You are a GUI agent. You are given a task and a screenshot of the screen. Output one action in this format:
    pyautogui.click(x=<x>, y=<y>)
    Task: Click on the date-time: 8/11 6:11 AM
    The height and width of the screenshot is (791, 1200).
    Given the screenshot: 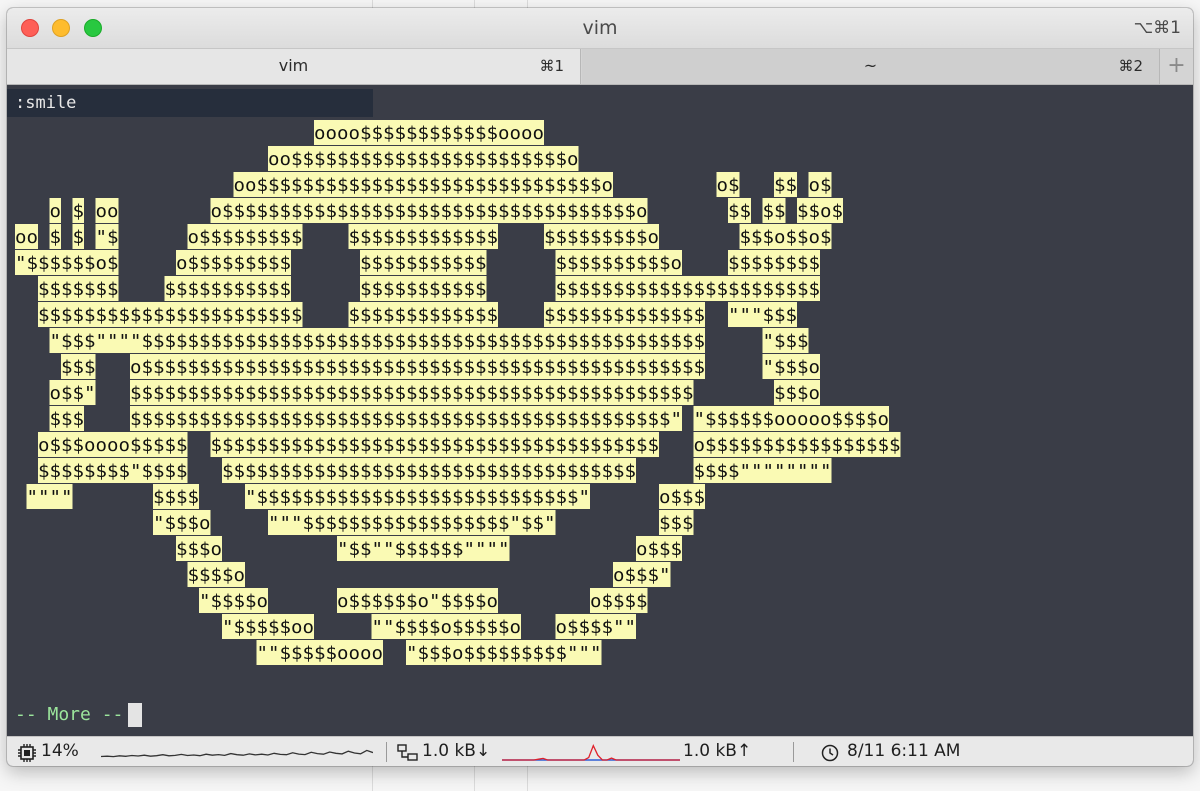 What is the action you would take?
    pyautogui.click(x=904, y=751)
    